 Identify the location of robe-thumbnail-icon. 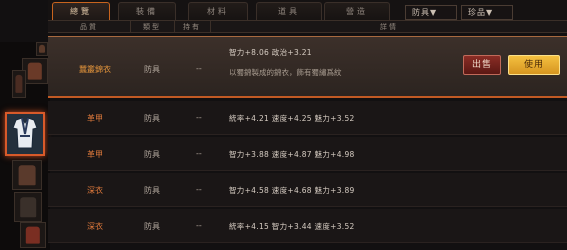
(25, 134).